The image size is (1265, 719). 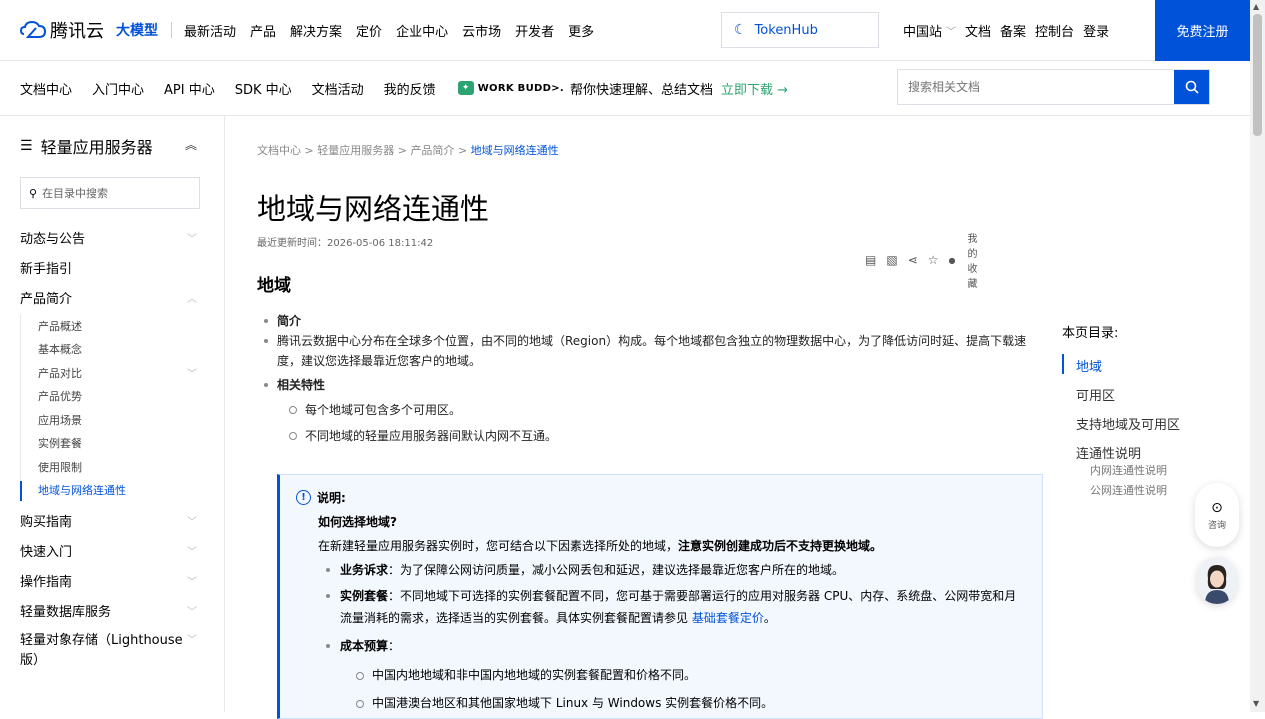 I want to click on doc-icon: ▤, so click(x=870, y=260).